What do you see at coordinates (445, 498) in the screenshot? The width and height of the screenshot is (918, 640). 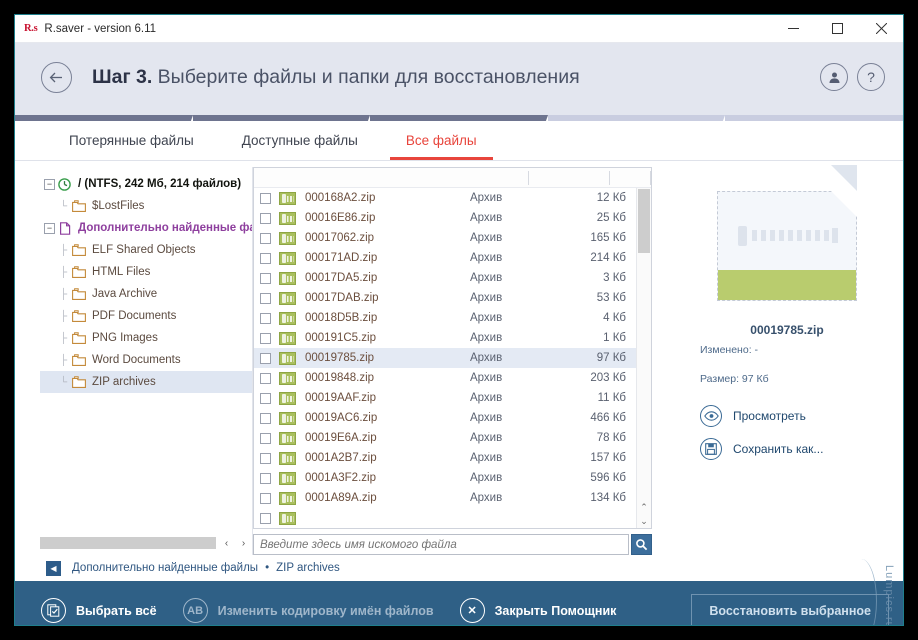 I see `table-row: 0001A89A.zip Архив 134 Кб` at bounding box center [445, 498].